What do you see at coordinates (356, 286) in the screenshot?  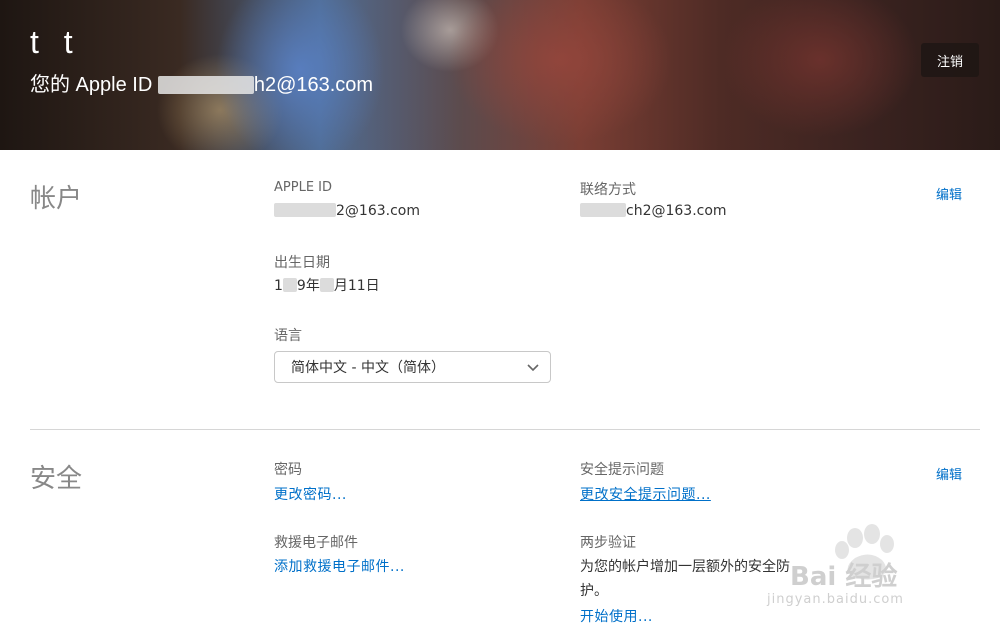 I see `birthday-part: 月11日` at bounding box center [356, 286].